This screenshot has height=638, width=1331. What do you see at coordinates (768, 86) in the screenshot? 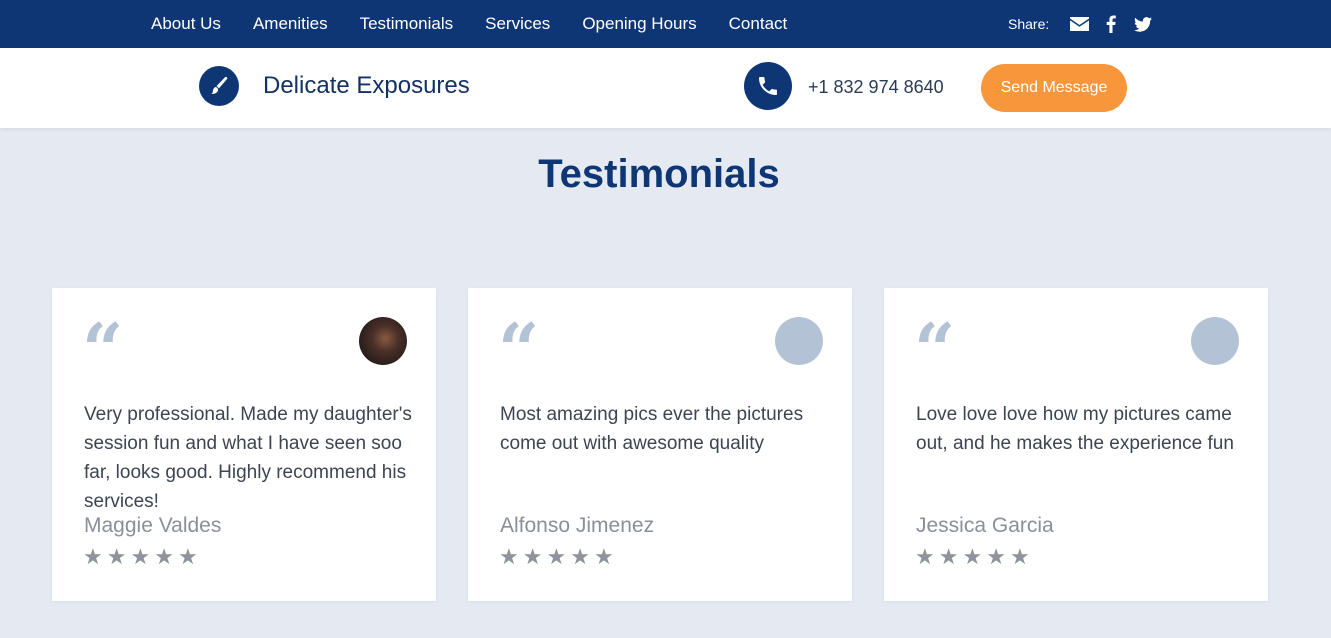
I see `phone-icon` at bounding box center [768, 86].